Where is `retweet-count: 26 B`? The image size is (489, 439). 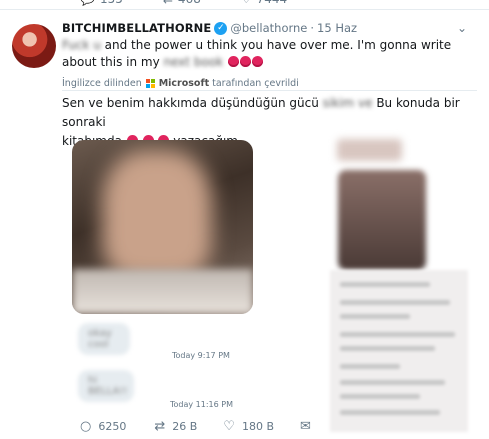 retweet-count: 26 B is located at coordinates (185, 426).